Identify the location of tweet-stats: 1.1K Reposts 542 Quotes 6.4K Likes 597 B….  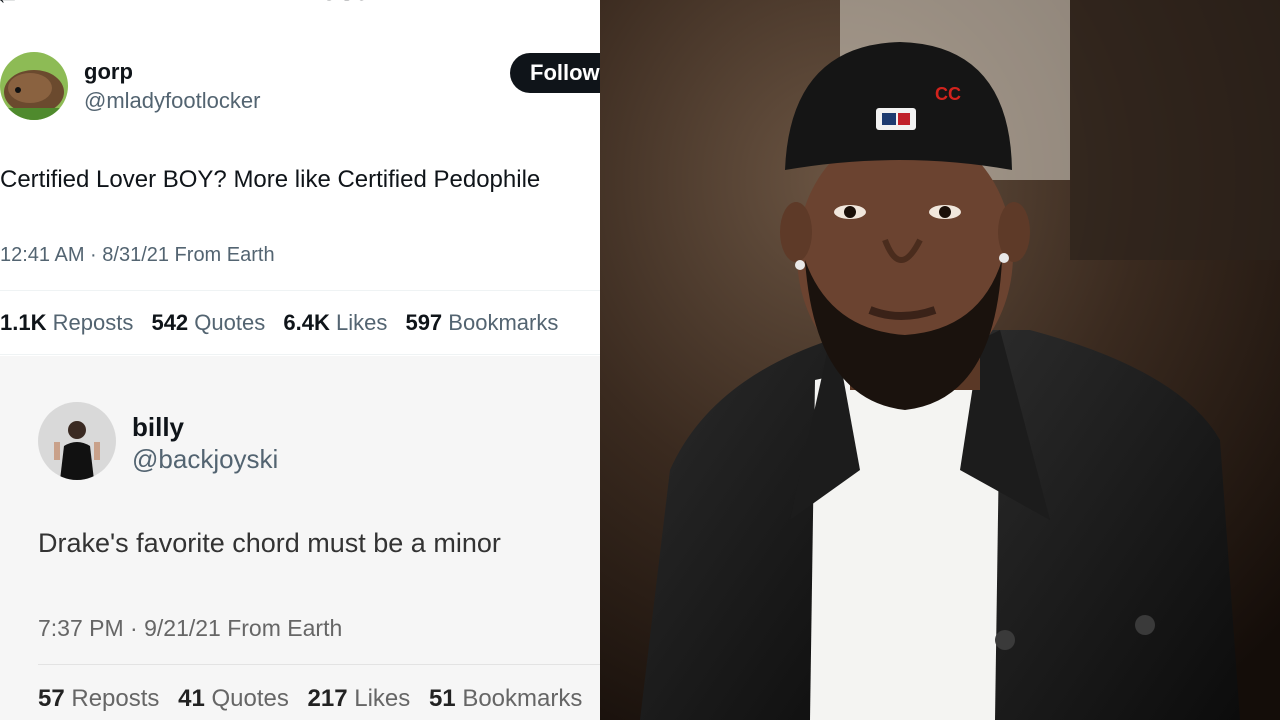
(285, 323).